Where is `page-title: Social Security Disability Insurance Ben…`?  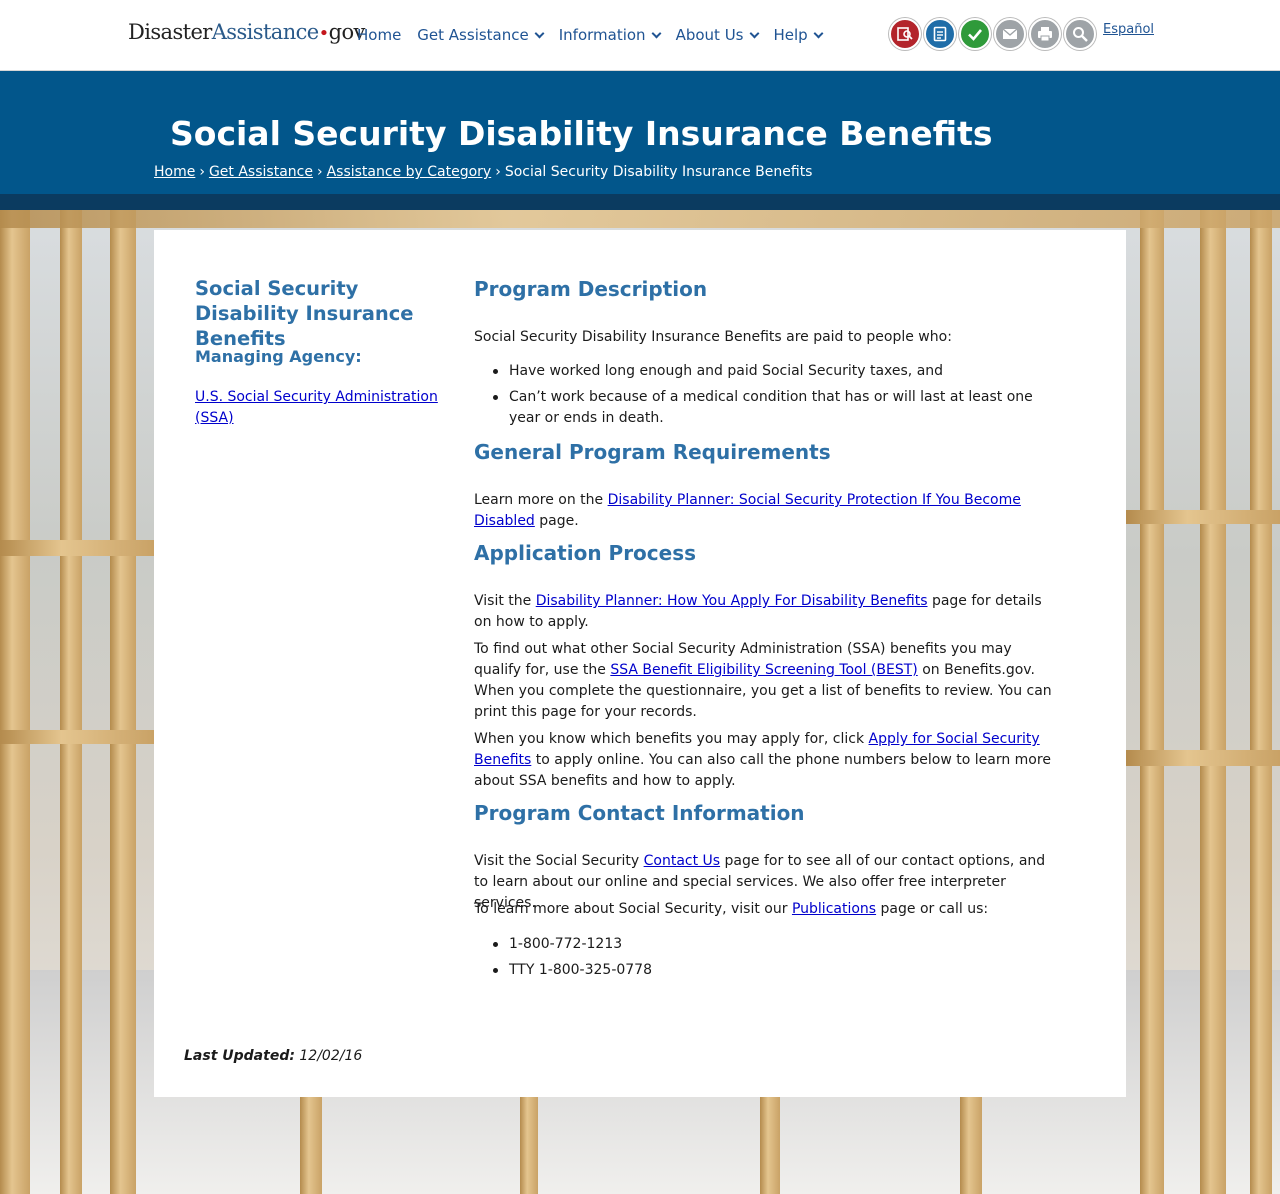
page-title: Social Security Disability Insurance Ben… is located at coordinates (581, 133).